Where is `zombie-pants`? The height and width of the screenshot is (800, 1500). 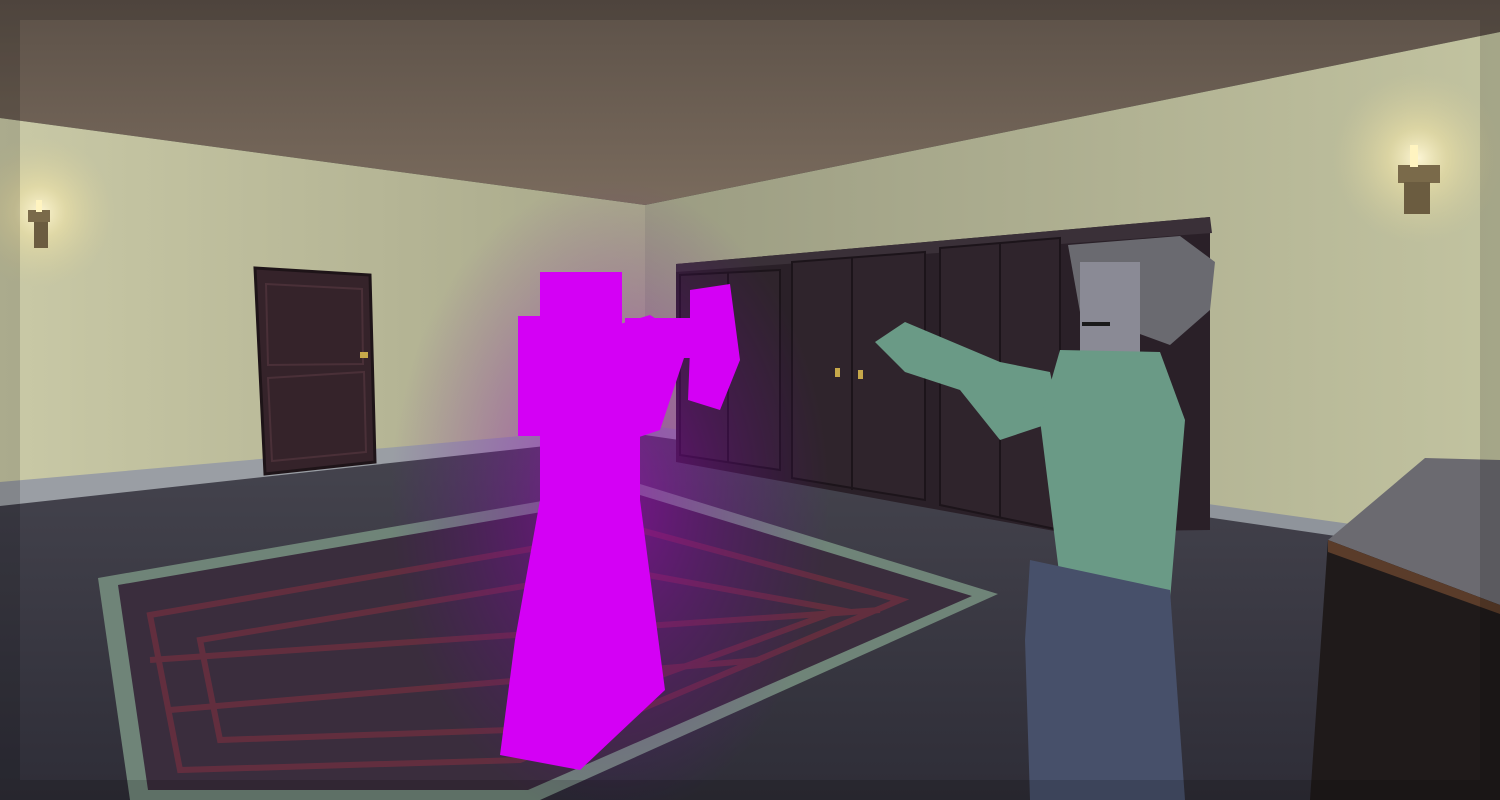 zombie-pants is located at coordinates (1105, 680).